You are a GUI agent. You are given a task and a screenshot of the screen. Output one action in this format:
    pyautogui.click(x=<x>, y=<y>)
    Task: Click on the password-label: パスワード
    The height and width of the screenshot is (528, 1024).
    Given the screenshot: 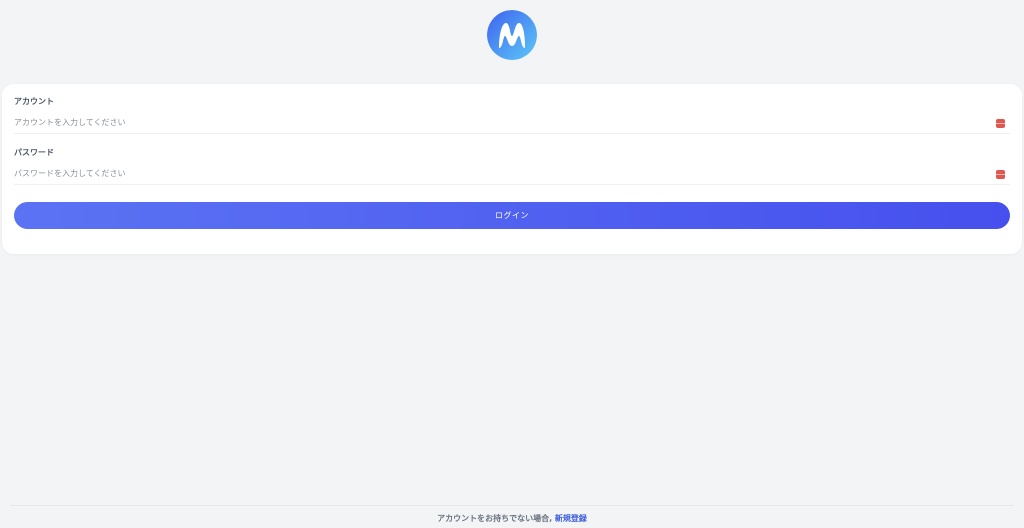 What is the action you would take?
    pyautogui.click(x=34, y=152)
    